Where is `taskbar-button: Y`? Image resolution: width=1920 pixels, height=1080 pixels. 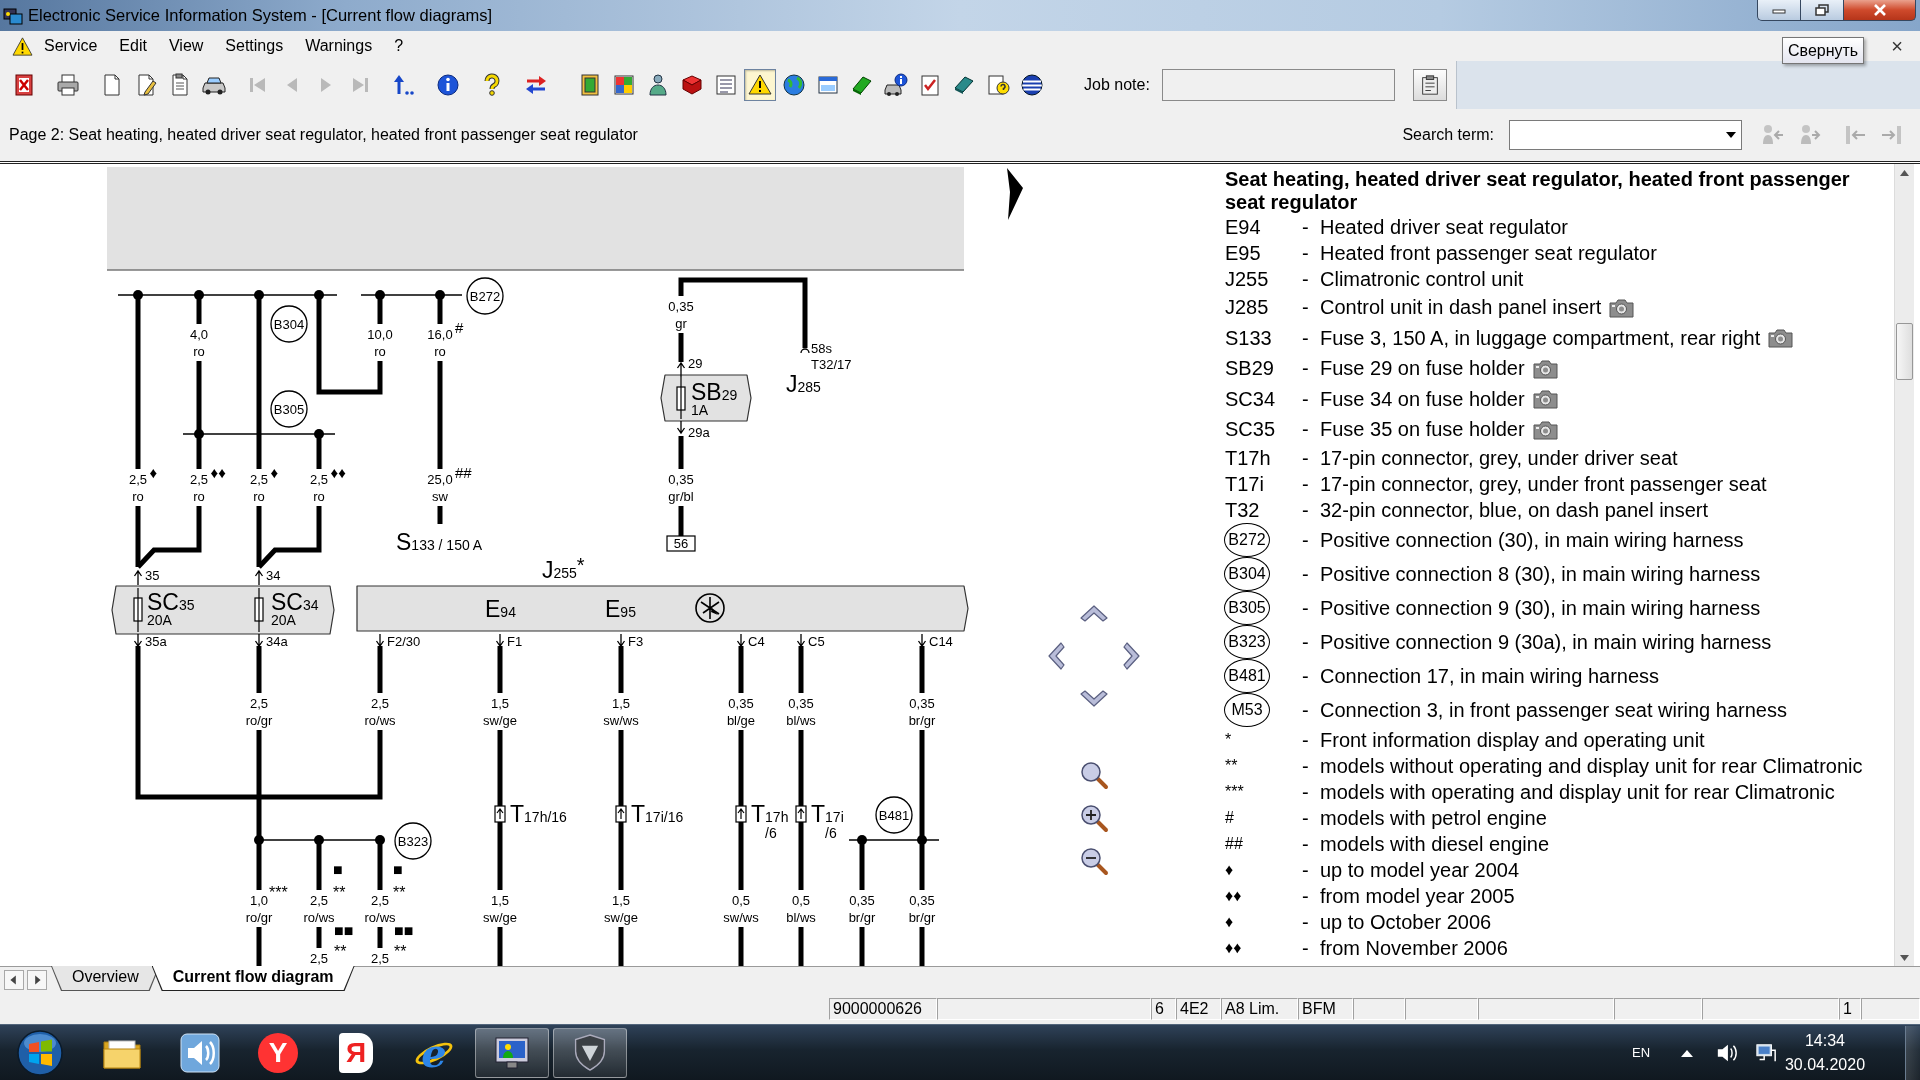
taskbar-button: Y is located at coordinates (278, 1052).